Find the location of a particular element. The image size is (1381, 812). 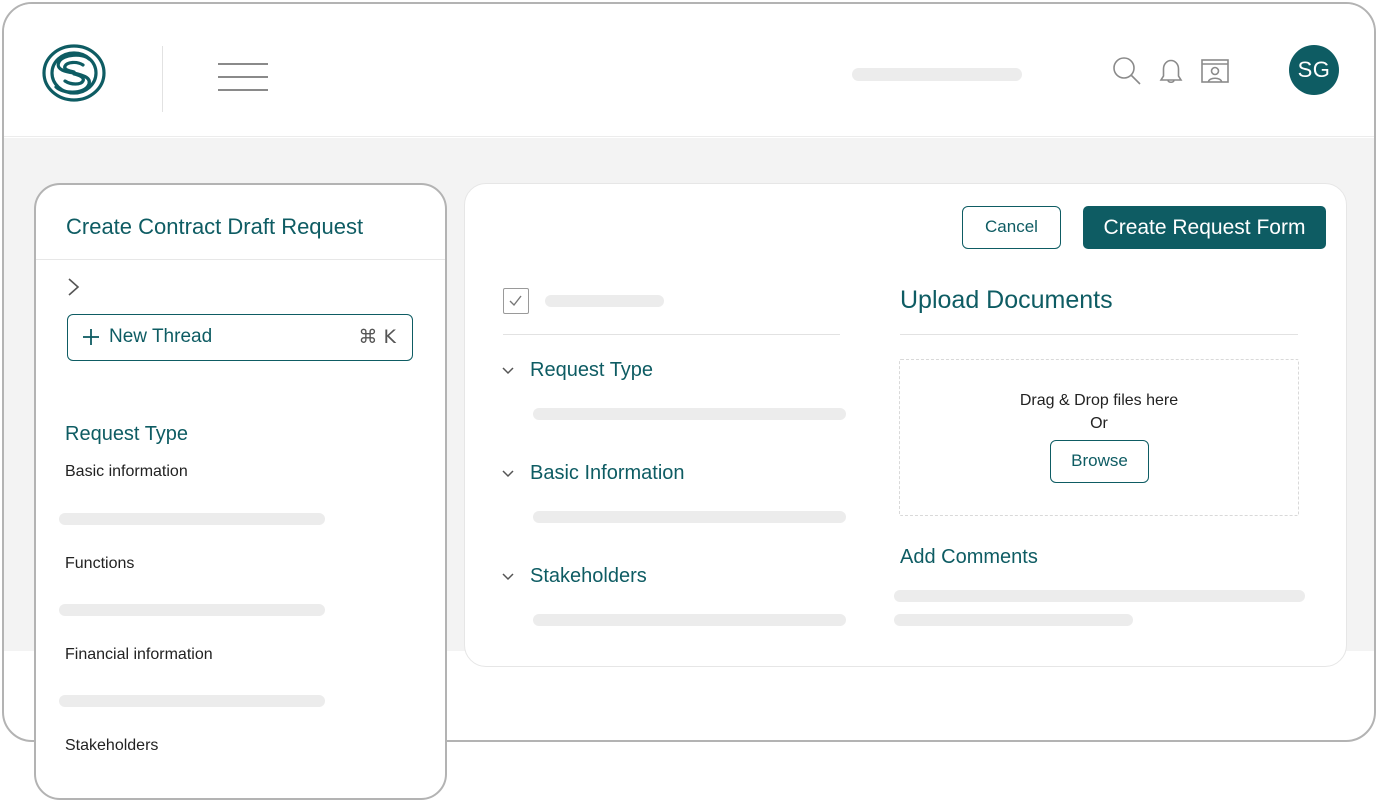

coil-s-logo is located at coordinates (75, 74).